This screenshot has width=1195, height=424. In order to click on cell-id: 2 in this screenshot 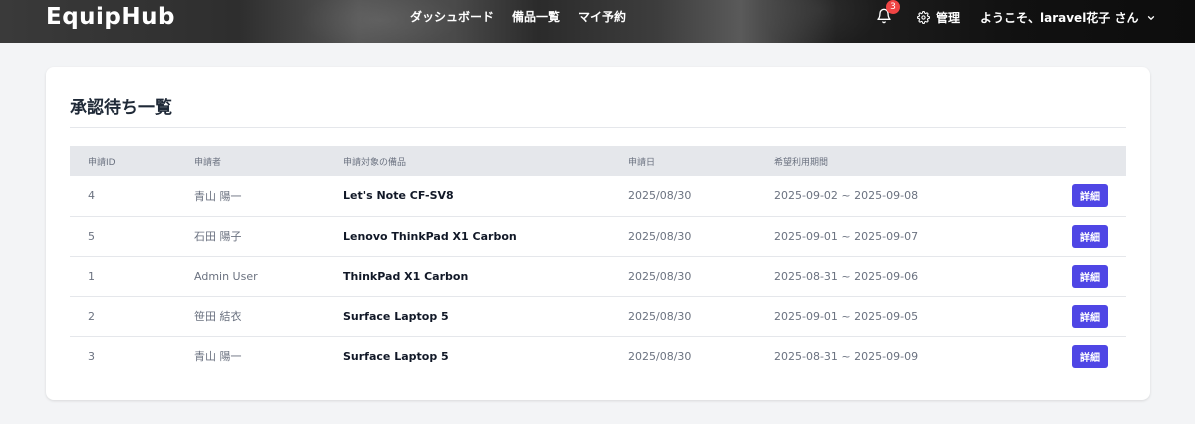, I will do `click(91, 316)`.